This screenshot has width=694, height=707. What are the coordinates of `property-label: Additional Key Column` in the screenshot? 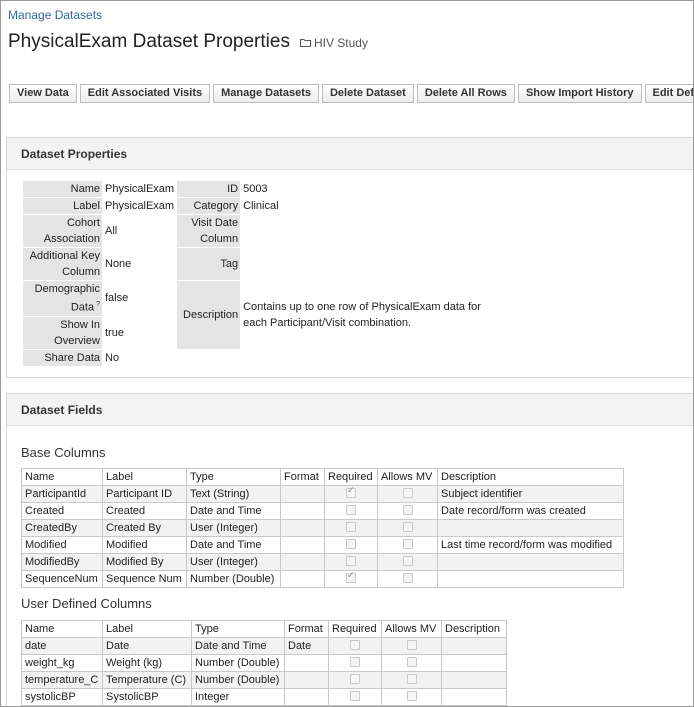 It's located at (62, 264).